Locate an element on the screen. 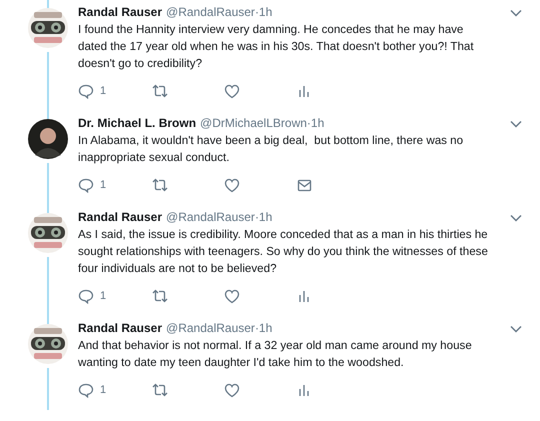 The image size is (540, 421). user-name: Dr. Michael L. Brown is located at coordinates (137, 123).